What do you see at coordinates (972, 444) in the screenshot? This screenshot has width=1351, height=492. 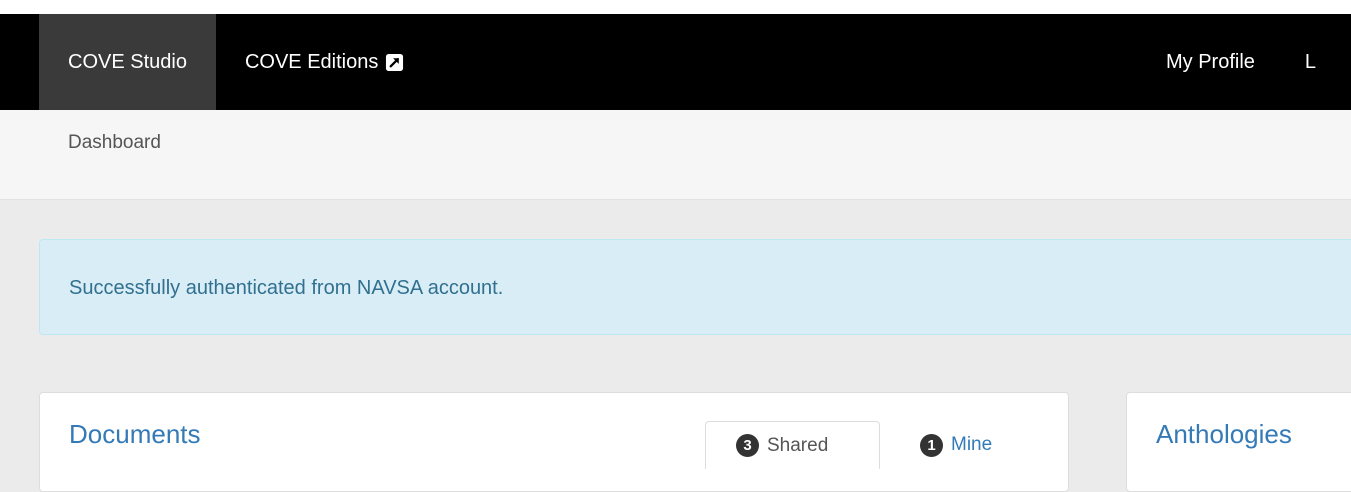 I see `tab-mine-label: Mine` at bounding box center [972, 444].